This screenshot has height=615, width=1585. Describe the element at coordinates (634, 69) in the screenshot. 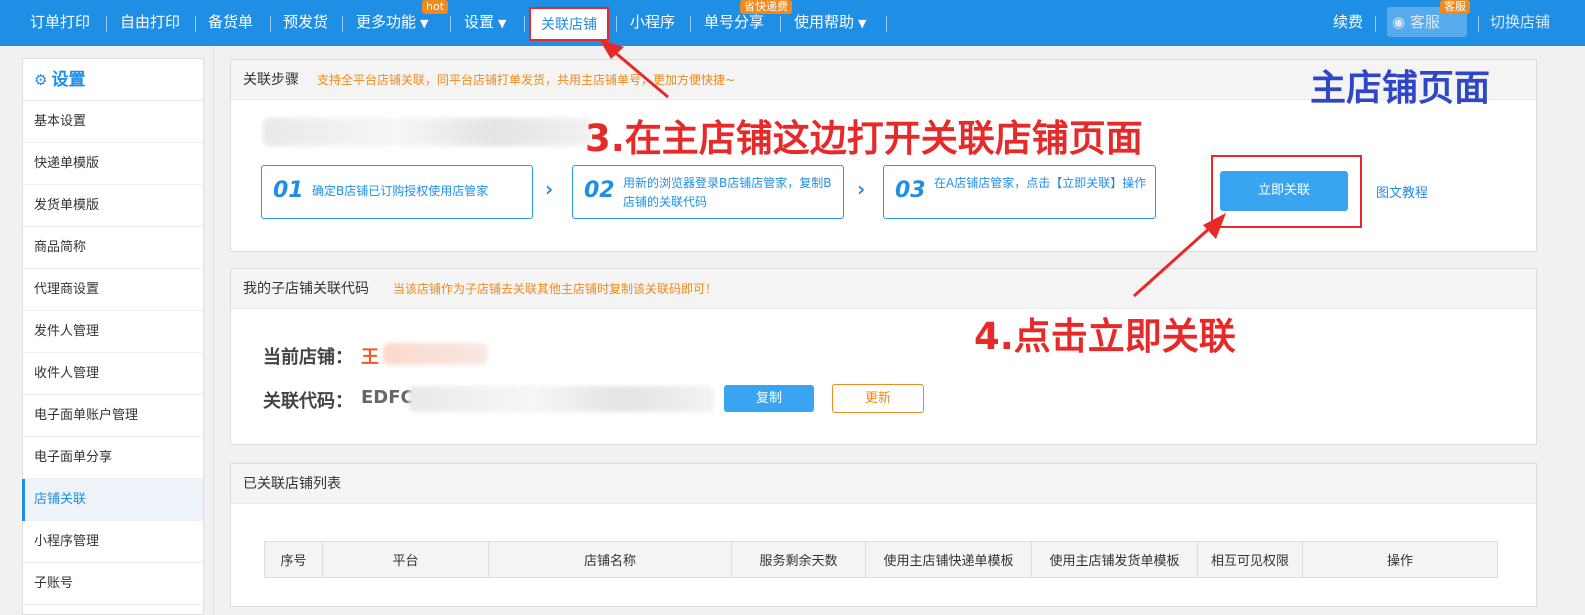

I see `arrow-to-linked-stores-tab` at that location.